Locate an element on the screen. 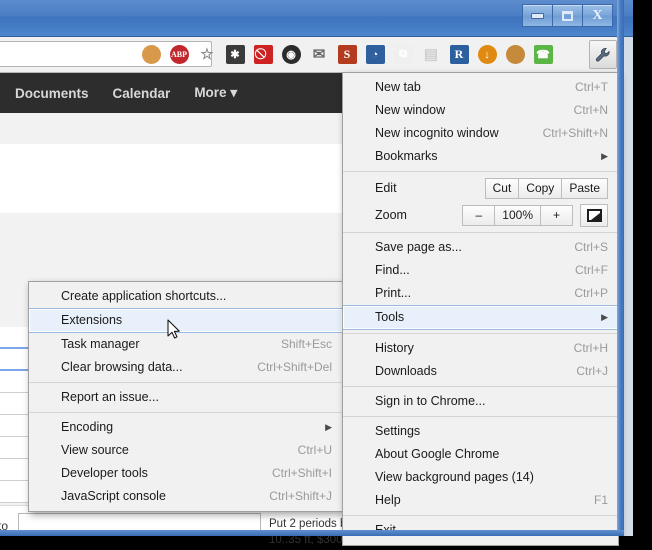 The height and width of the screenshot is (550, 652). screenshot-icon-glyph: ⧉ is located at coordinates (403, 54).